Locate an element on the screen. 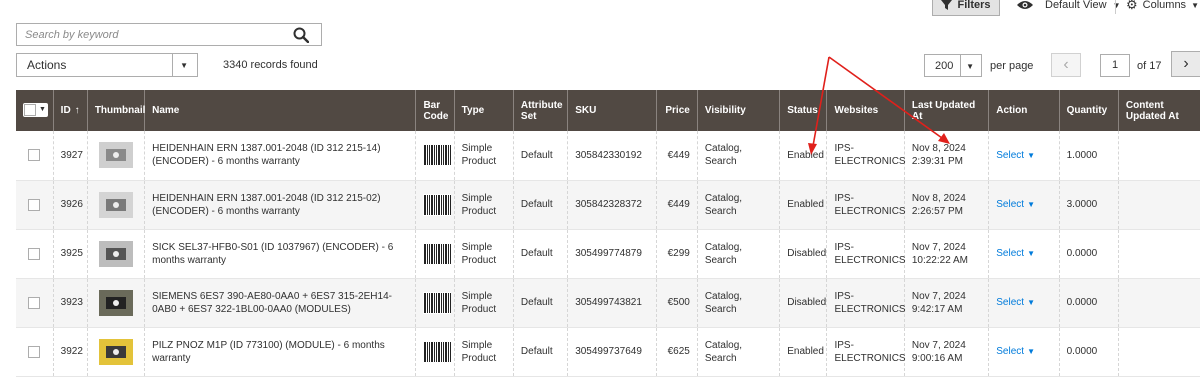  column-label: Websites is located at coordinates (856, 110).